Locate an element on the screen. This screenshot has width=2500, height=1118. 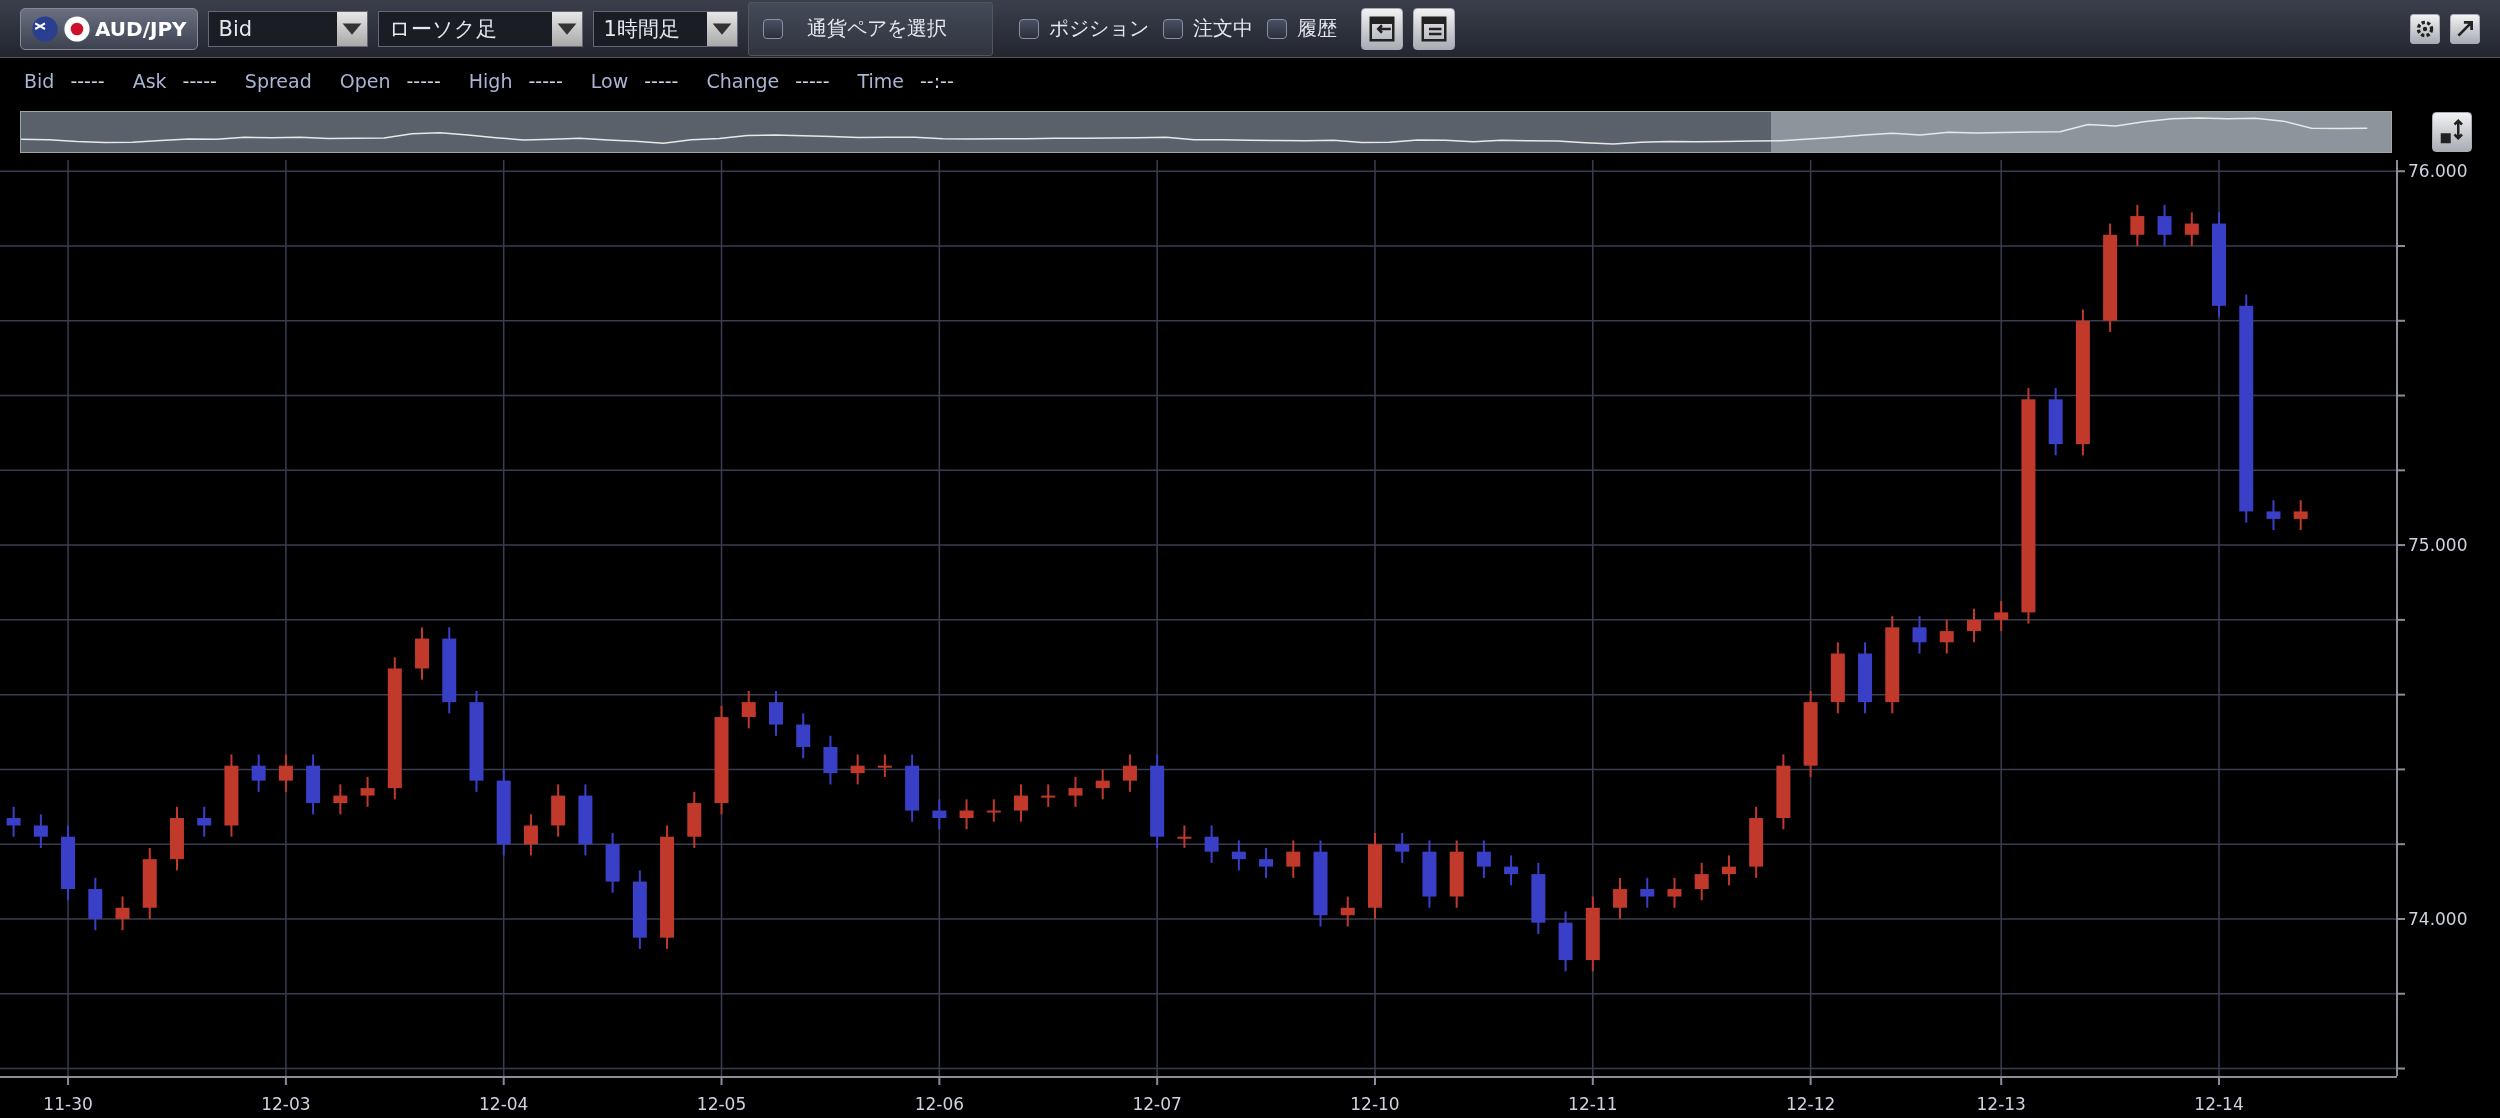
x-axis-label: 12-12 is located at coordinates (1810, 1104).